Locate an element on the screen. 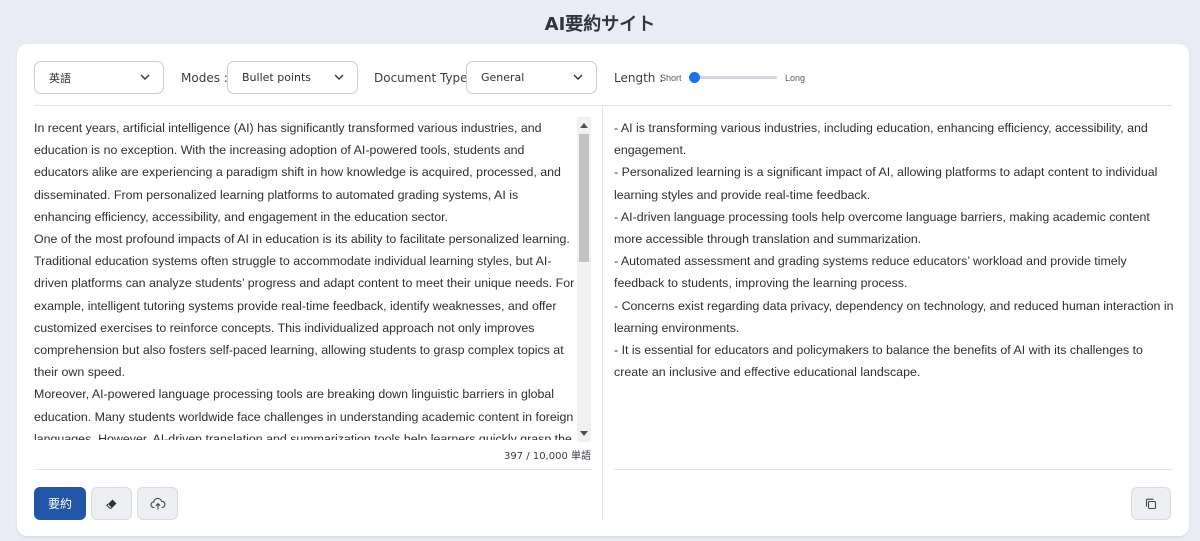  scrollbar-thumb is located at coordinates (584, 198).